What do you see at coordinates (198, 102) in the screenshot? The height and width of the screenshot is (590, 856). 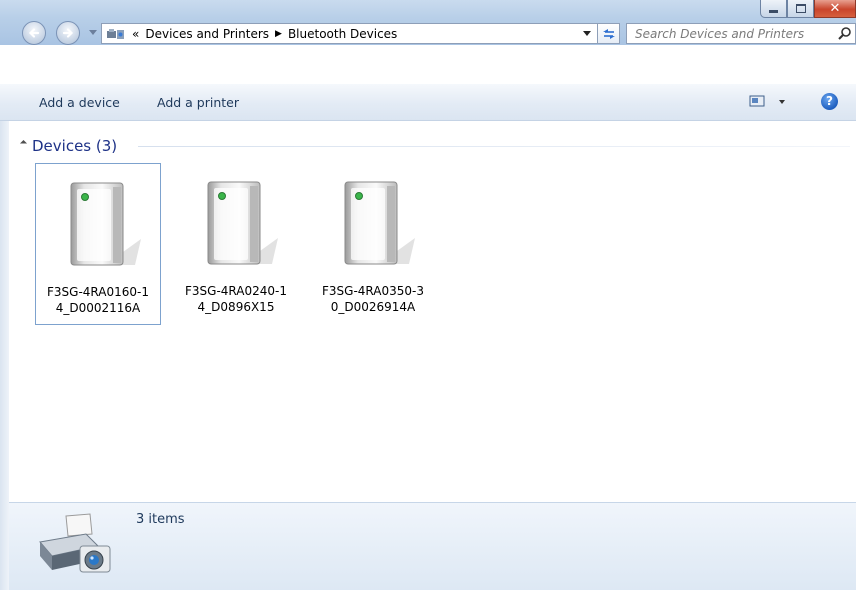 I see `add-printer-button: Add a printer` at bounding box center [198, 102].